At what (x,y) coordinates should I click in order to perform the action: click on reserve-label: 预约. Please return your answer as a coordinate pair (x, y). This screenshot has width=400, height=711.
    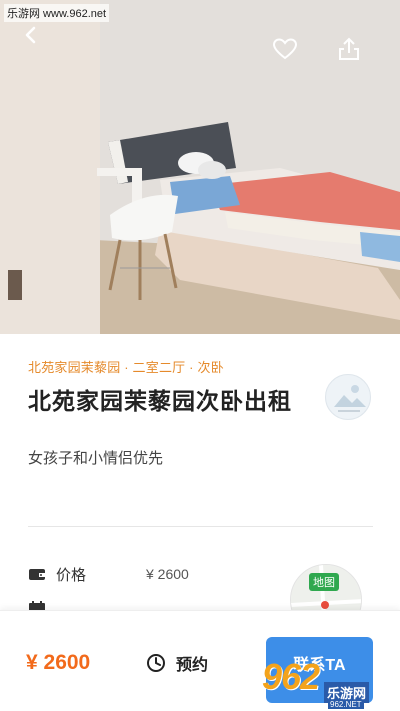
    Looking at the image, I should click on (192, 665).